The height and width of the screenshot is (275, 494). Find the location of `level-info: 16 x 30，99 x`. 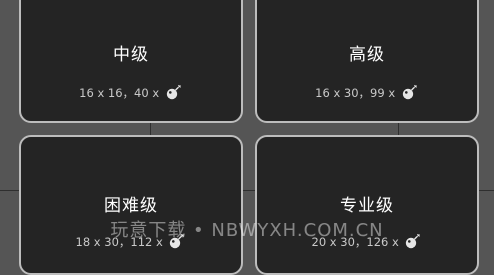

level-info: 16 x 30，99 x is located at coordinates (367, 92).